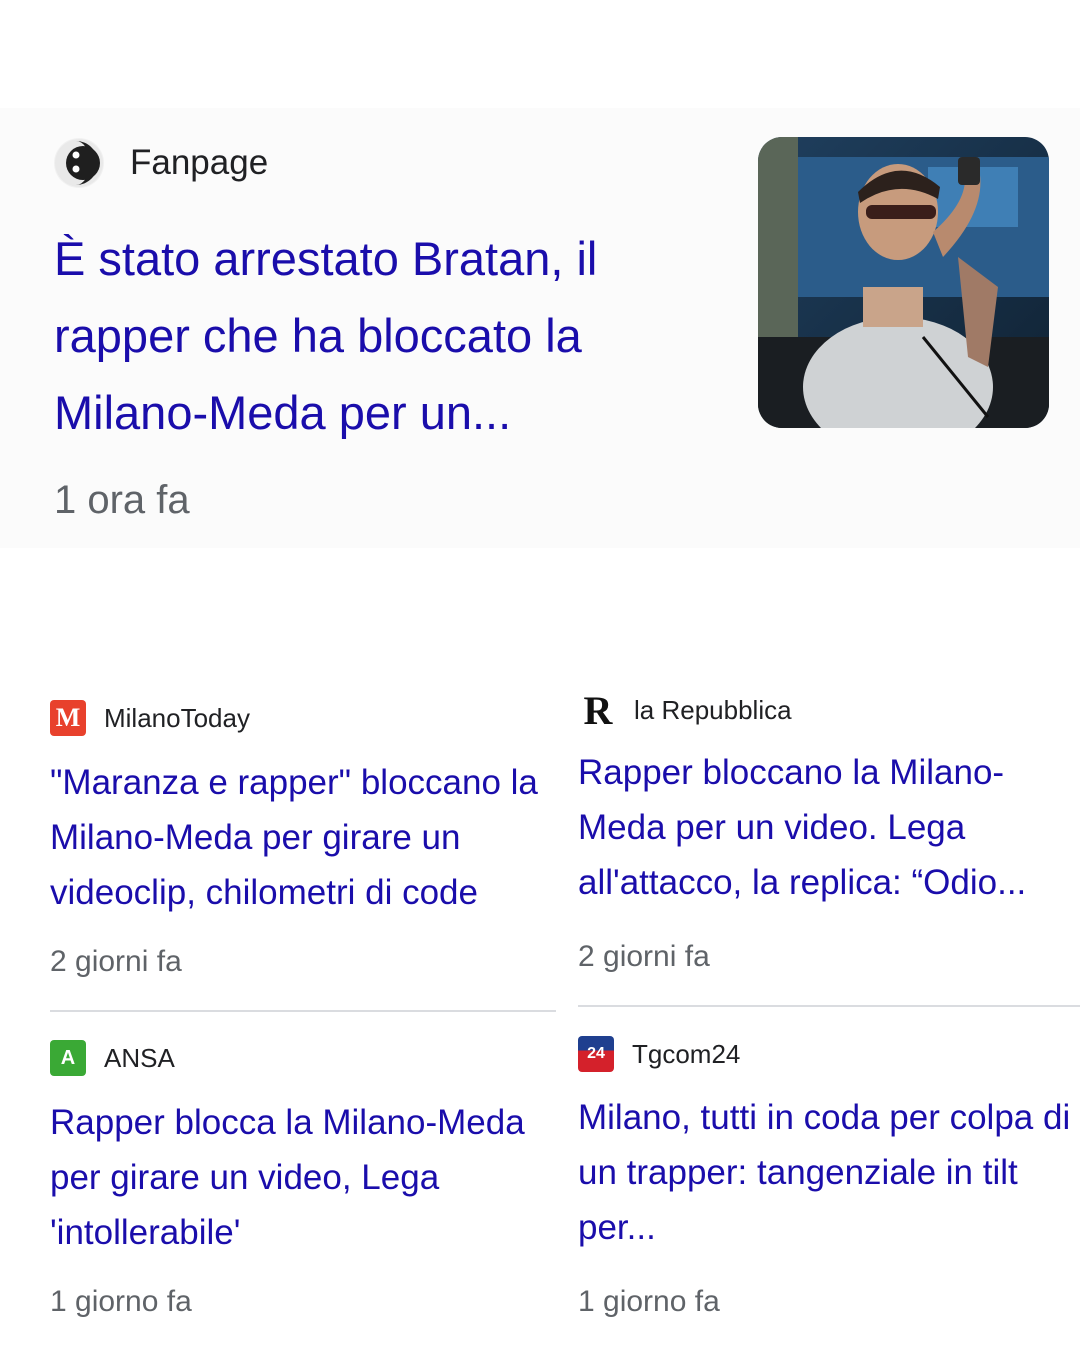 The height and width of the screenshot is (1350, 1080). I want to click on source-name: ANSA, so click(139, 1057).